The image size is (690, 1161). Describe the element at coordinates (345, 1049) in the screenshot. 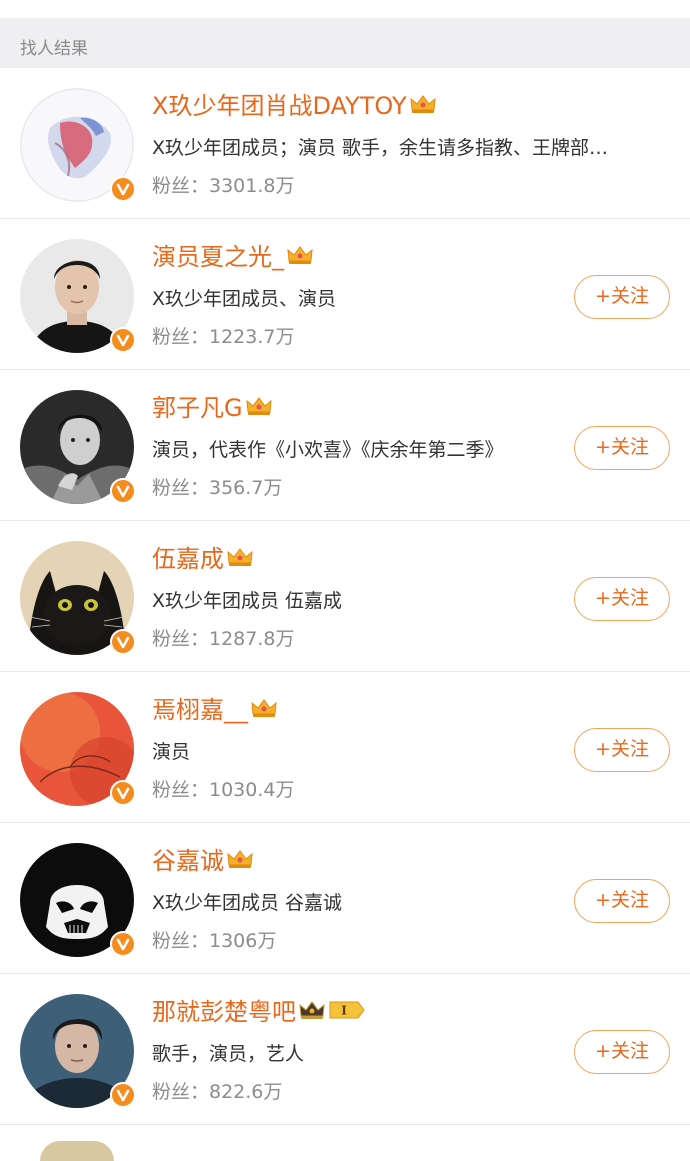

I see `user-result-row: 那就彭楚粤吧 I 歌手，演员，艺人 粉丝：822.6万 +关注` at that location.